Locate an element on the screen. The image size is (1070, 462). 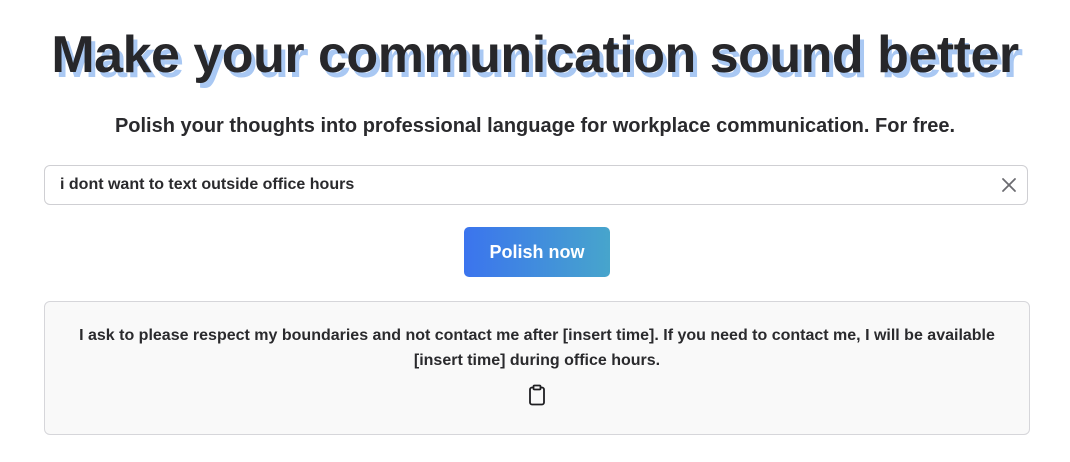
page-title: Make your communication sound better is located at coordinates (535, 55).